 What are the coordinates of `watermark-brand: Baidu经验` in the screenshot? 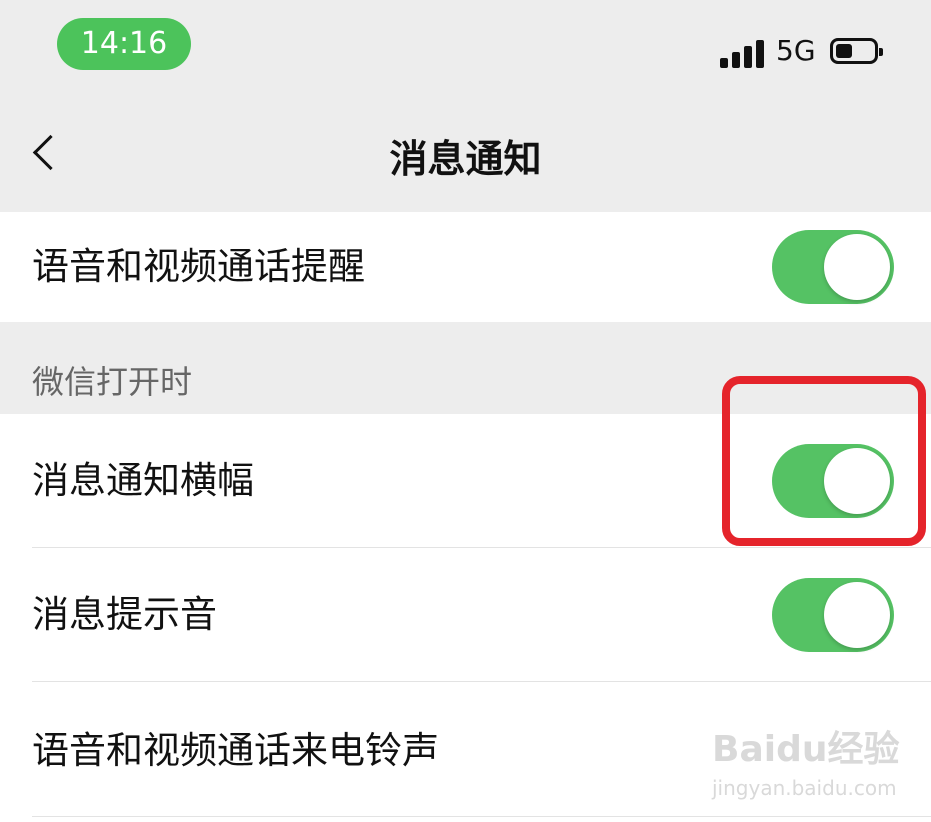 It's located at (806, 749).